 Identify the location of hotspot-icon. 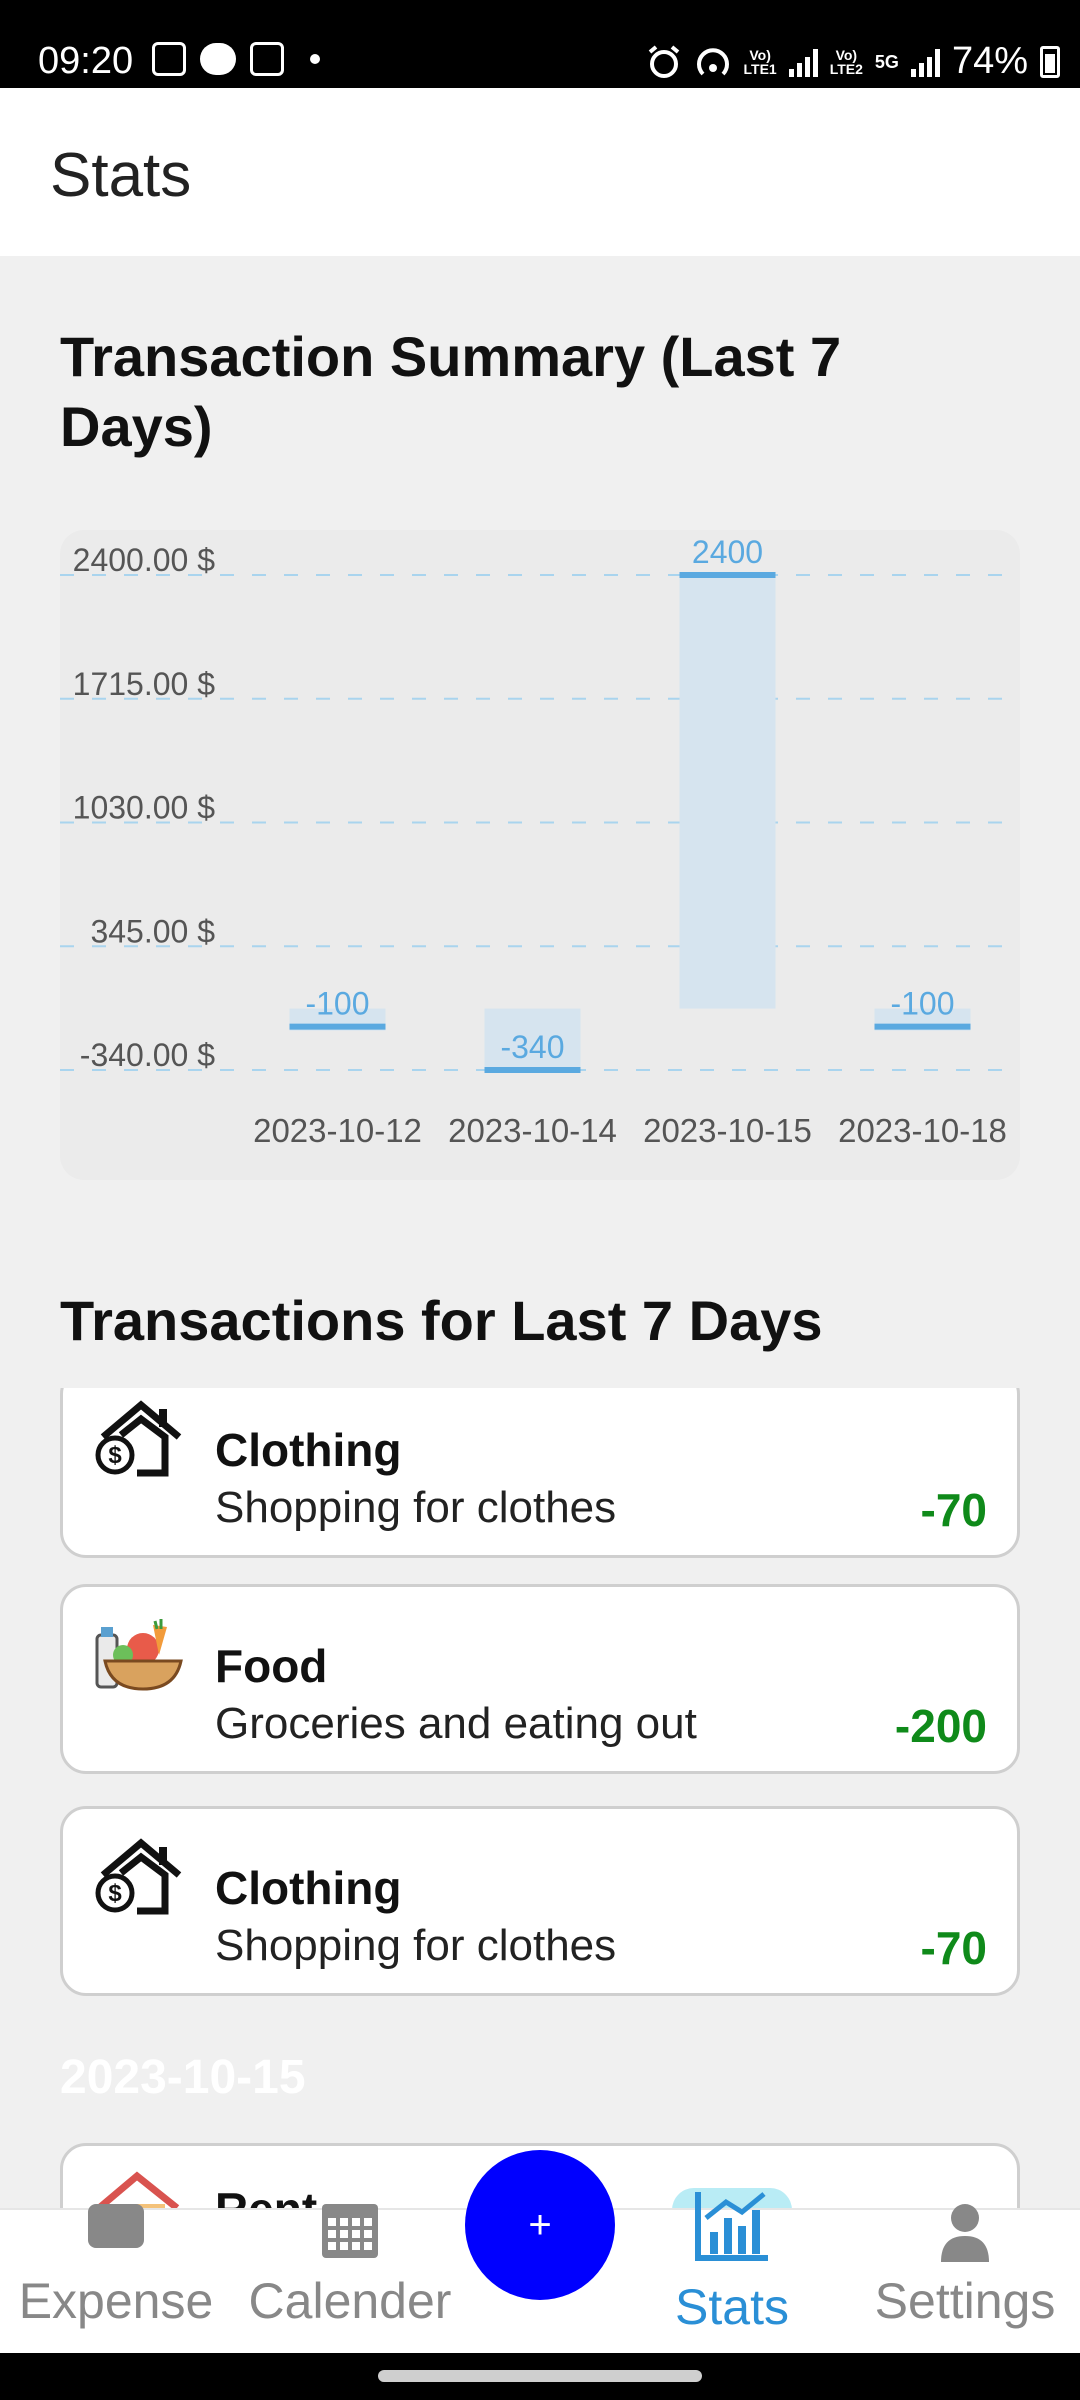
(712, 61).